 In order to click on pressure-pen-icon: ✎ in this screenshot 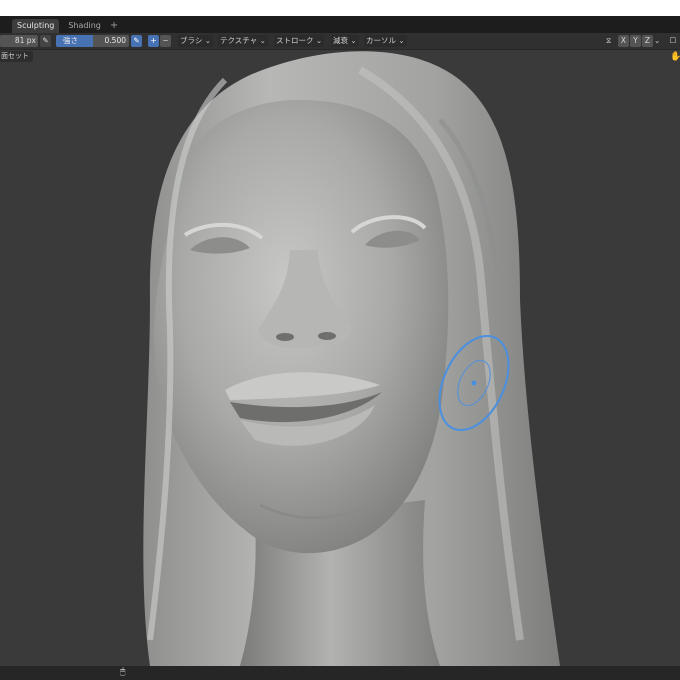, I will do `click(45, 40)`.